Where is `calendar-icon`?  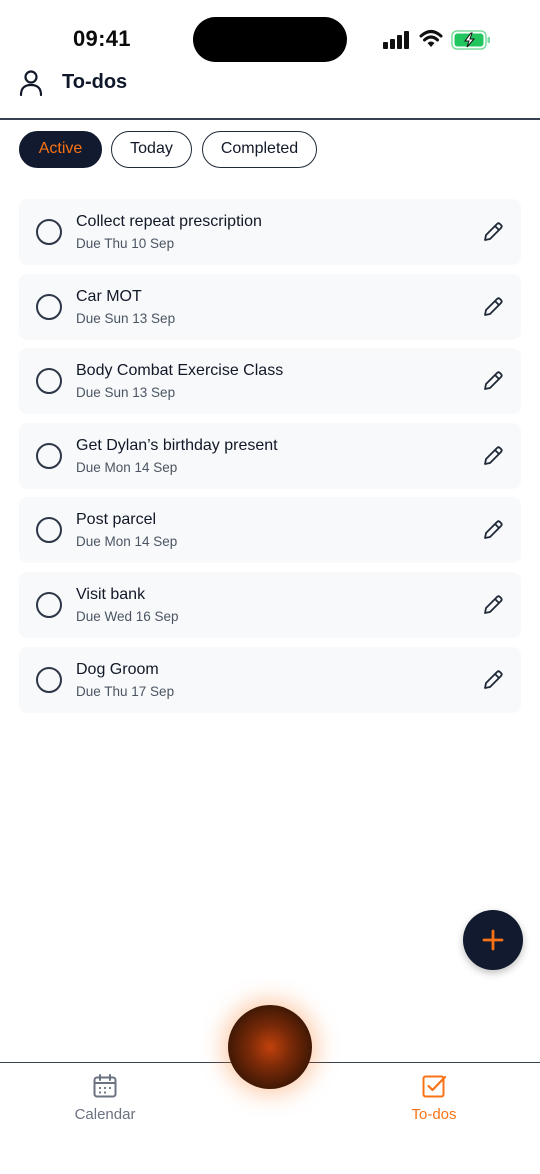
calendar-icon is located at coordinates (105, 1086).